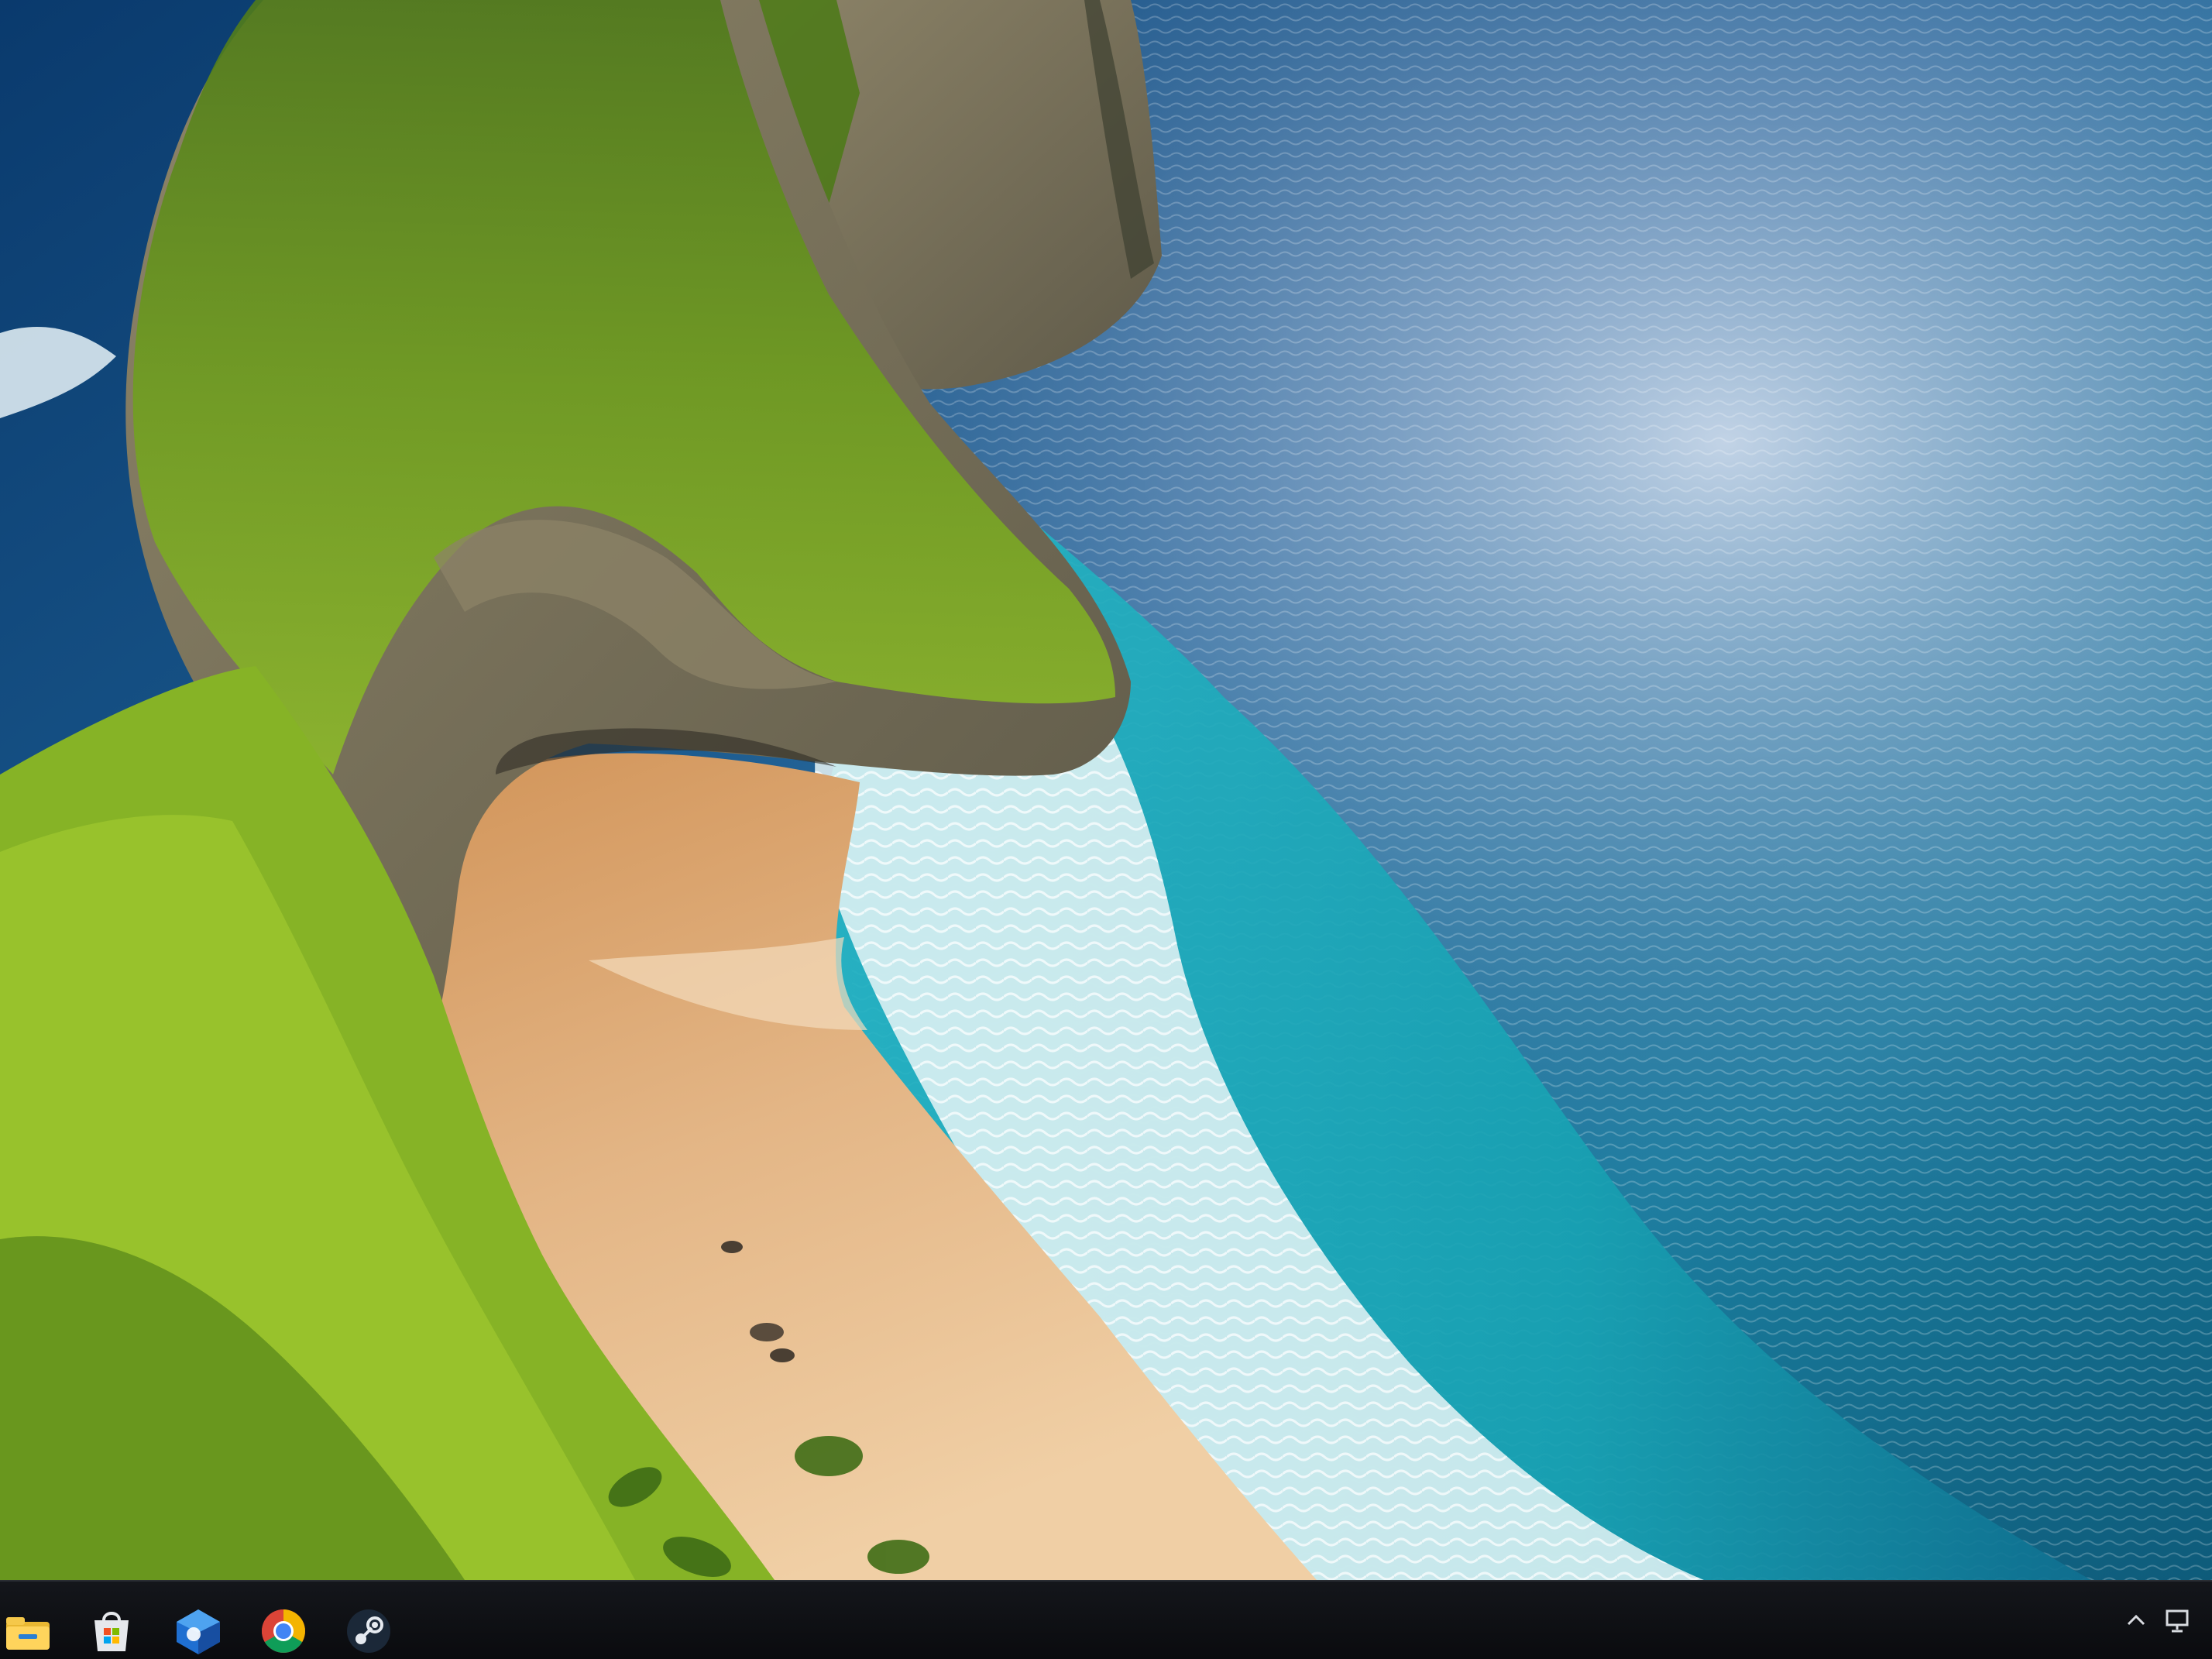 The height and width of the screenshot is (1659, 2212). I want to click on chrome-icon, so click(283, 1631).